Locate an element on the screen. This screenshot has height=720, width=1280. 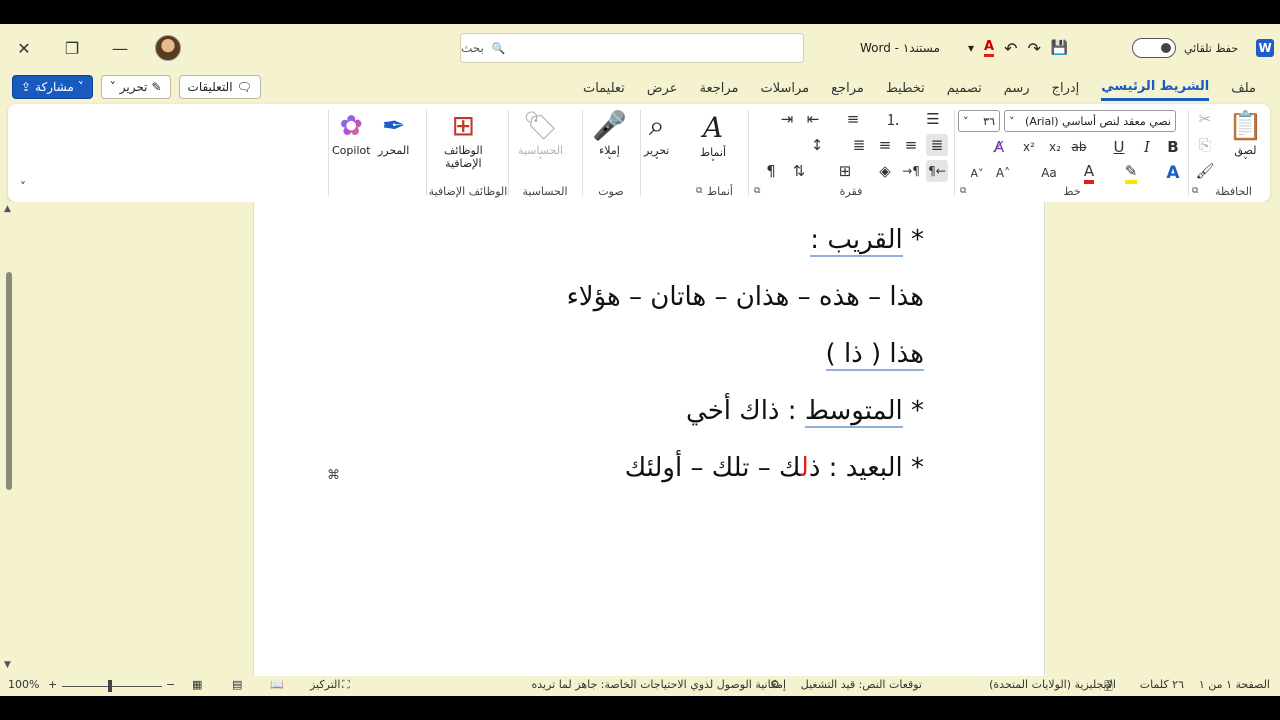
text-predictions-status: توقعات النص: قيد التشغيل is located at coordinates (861, 684).